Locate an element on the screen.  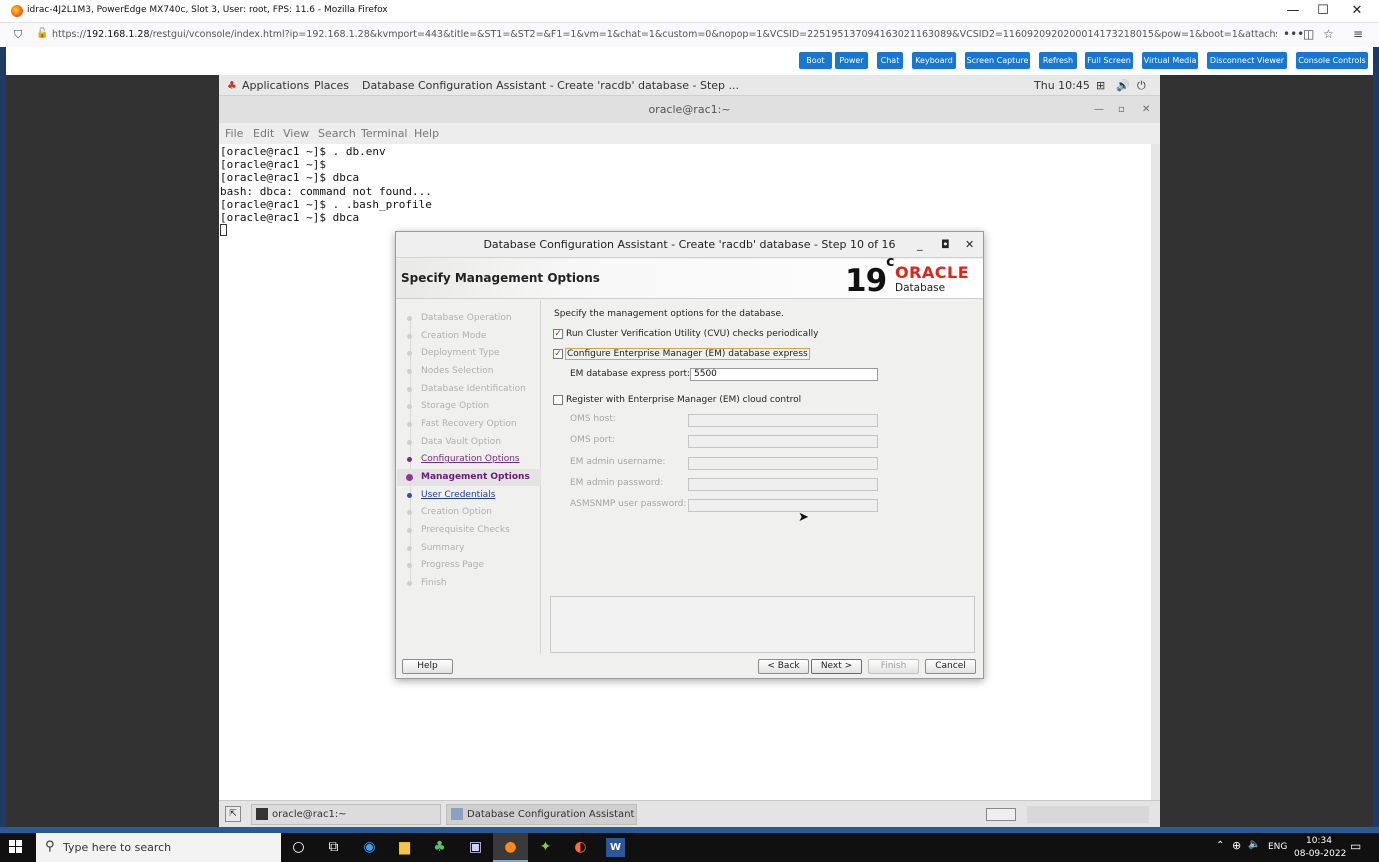
menu-icon: ≡ is located at coordinates (1358, 34).